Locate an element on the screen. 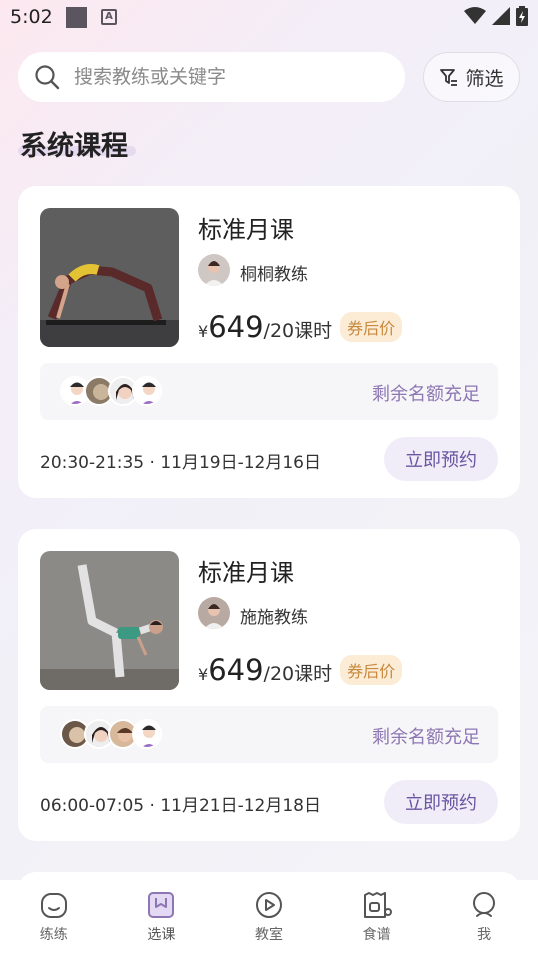 This screenshot has height=956, width=538. filter-label: 筛选 is located at coordinates (484, 78).